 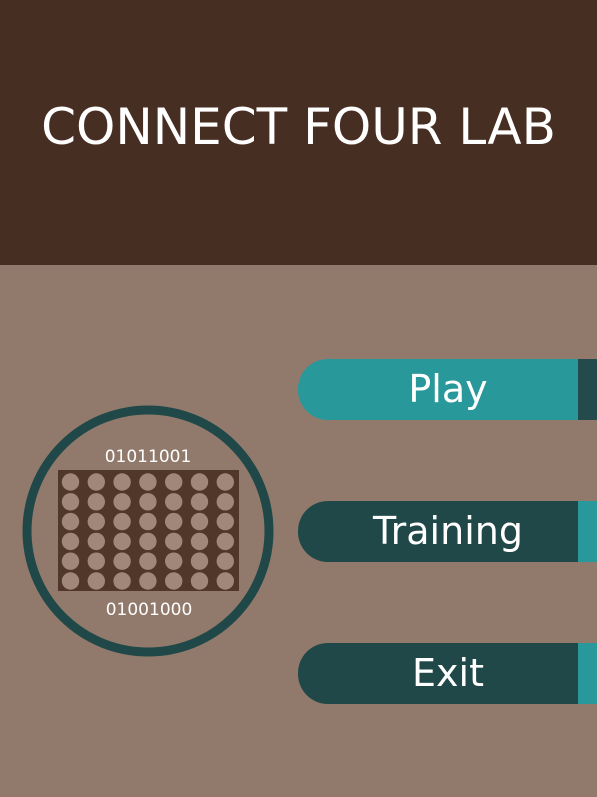 I want to click on training-button-label: Training, so click(x=448, y=531).